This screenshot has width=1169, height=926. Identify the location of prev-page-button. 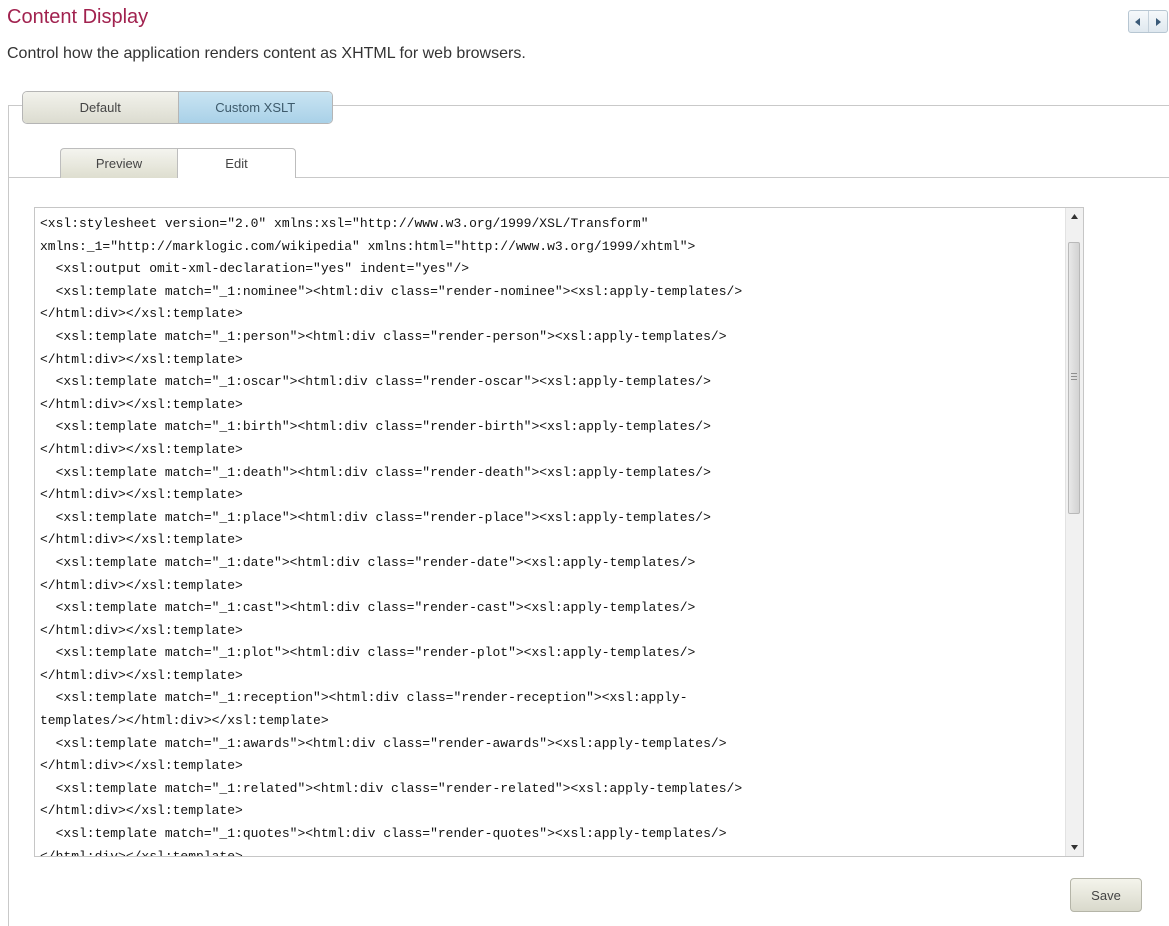
(1138, 21).